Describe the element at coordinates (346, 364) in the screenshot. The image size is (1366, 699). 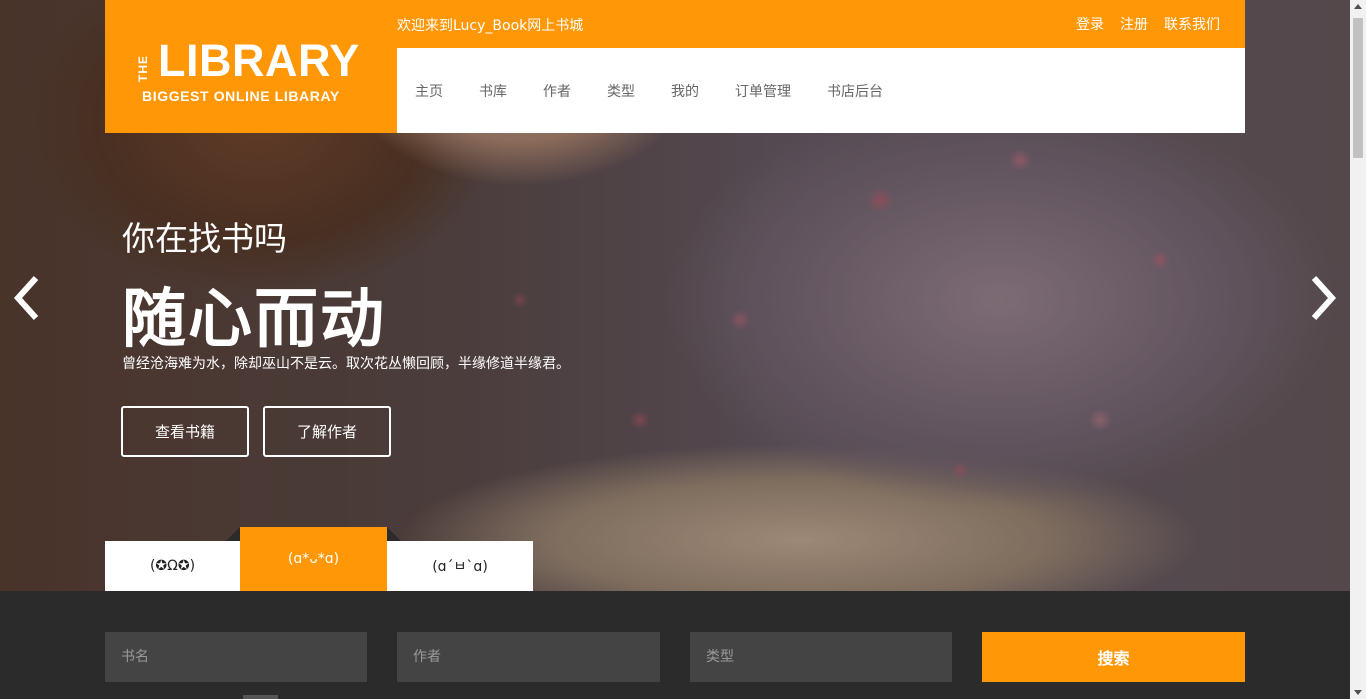
I see `hero-description: 曾经沧海难为水，除却巫山不是云。取次花丛懒回顾，半缘修道半缘君。` at that location.